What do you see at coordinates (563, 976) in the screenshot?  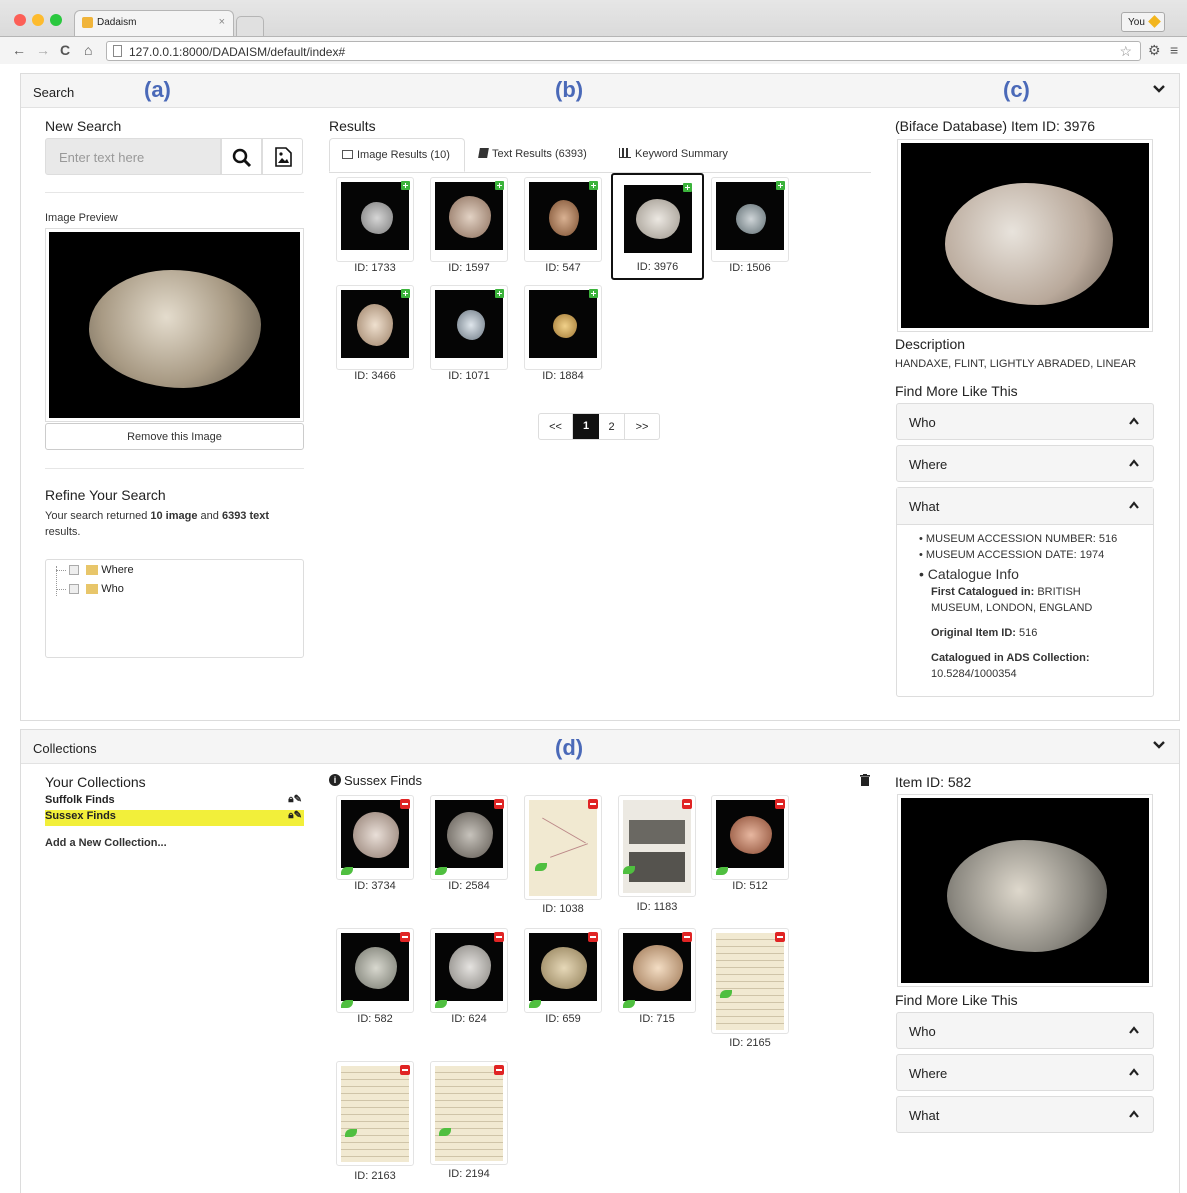 I see `collection-thumb: ID: 659` at bounding box center [563, 976].